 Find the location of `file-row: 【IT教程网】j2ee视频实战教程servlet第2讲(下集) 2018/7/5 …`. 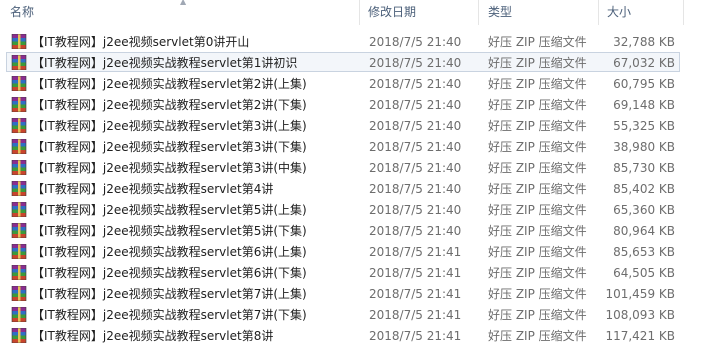

file-row: 【IT教程网】j2ee视频实战教程servlet第2讲(下集) 2018/7/5 … is located at coordinates (343, 104).